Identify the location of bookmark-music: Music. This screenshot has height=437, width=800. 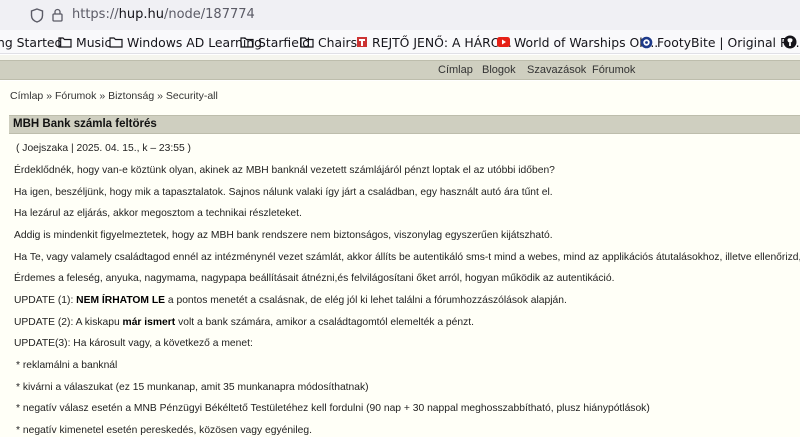
(84, 42).